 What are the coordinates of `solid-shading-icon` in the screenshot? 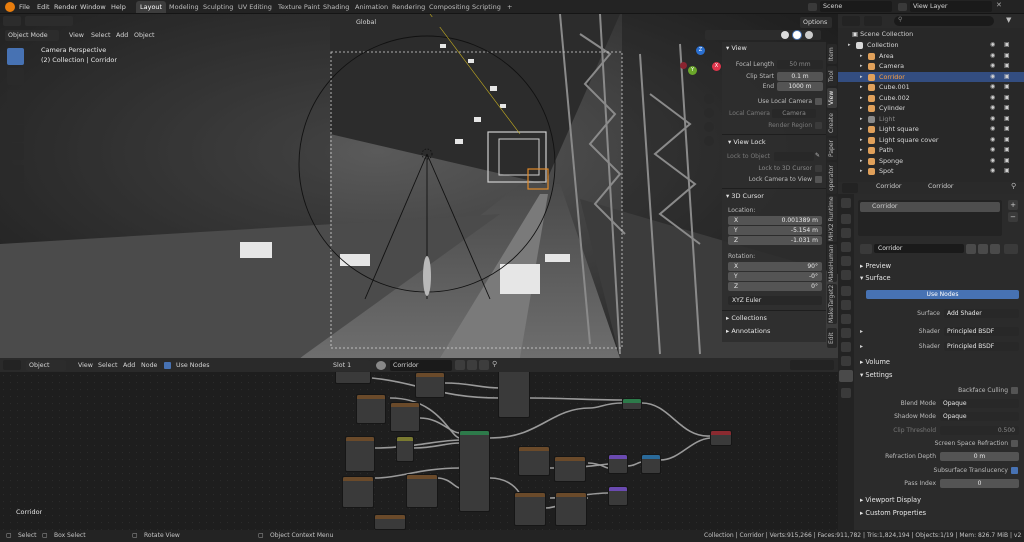 It's located at (785, 35).